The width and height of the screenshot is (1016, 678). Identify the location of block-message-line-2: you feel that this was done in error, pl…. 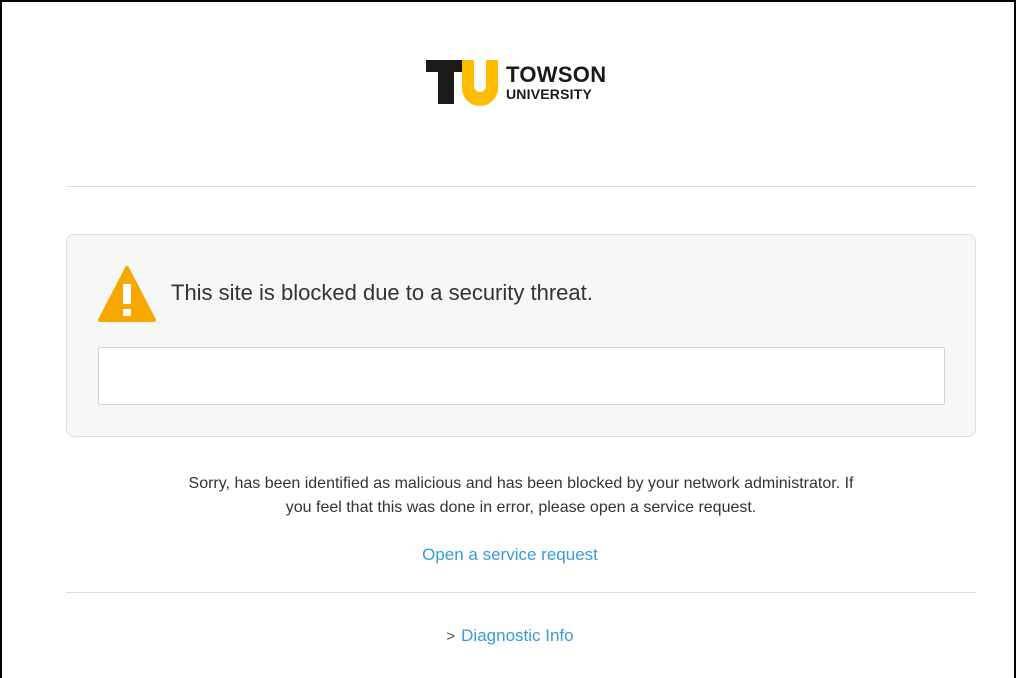
(521, 507).